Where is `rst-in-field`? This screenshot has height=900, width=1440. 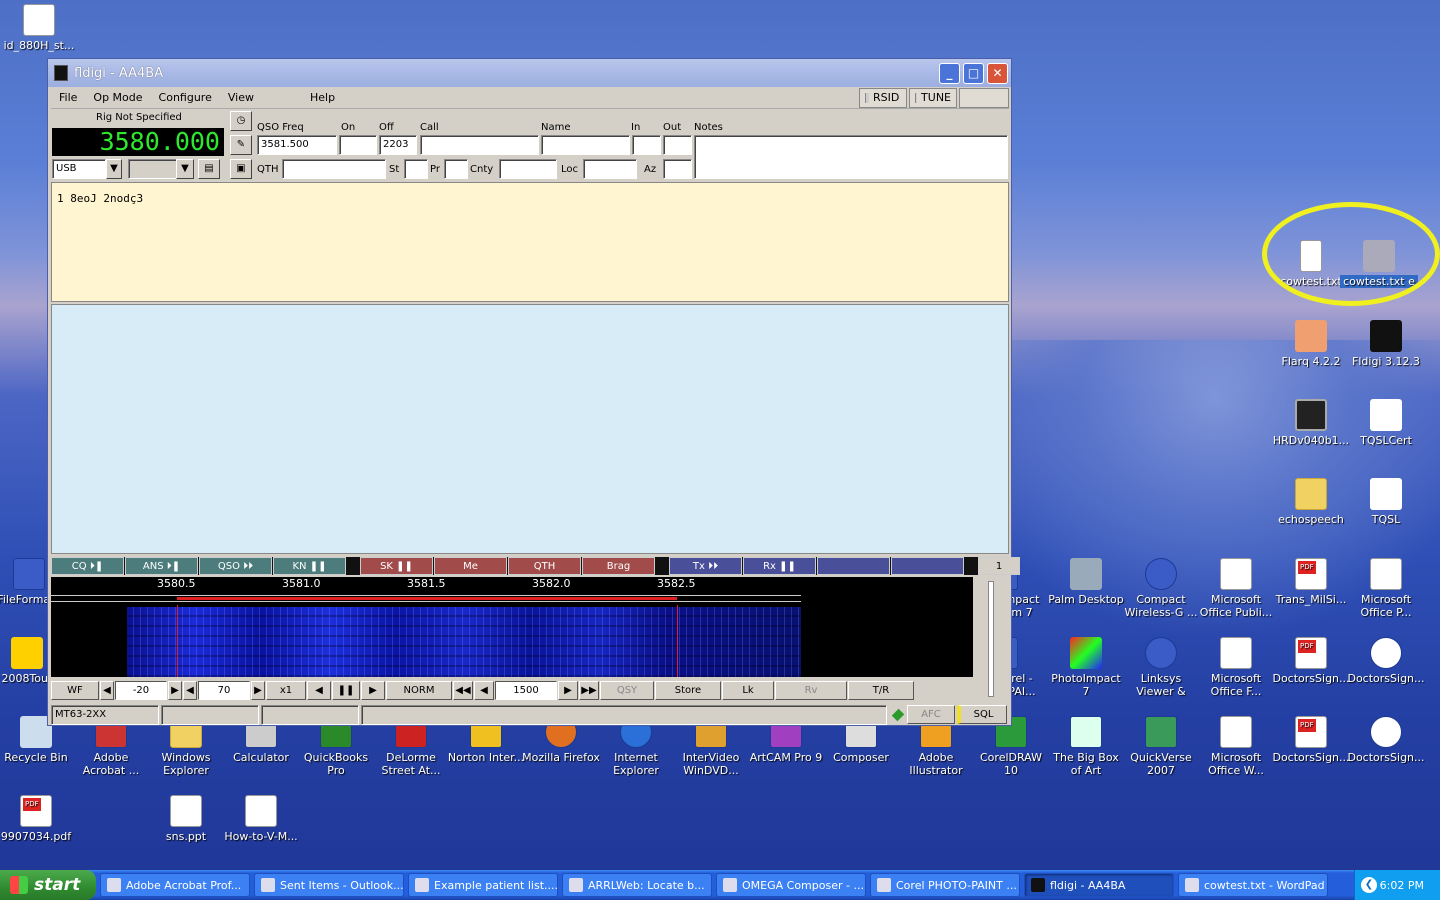 rst-in-field is located at coordinates (646, 145).